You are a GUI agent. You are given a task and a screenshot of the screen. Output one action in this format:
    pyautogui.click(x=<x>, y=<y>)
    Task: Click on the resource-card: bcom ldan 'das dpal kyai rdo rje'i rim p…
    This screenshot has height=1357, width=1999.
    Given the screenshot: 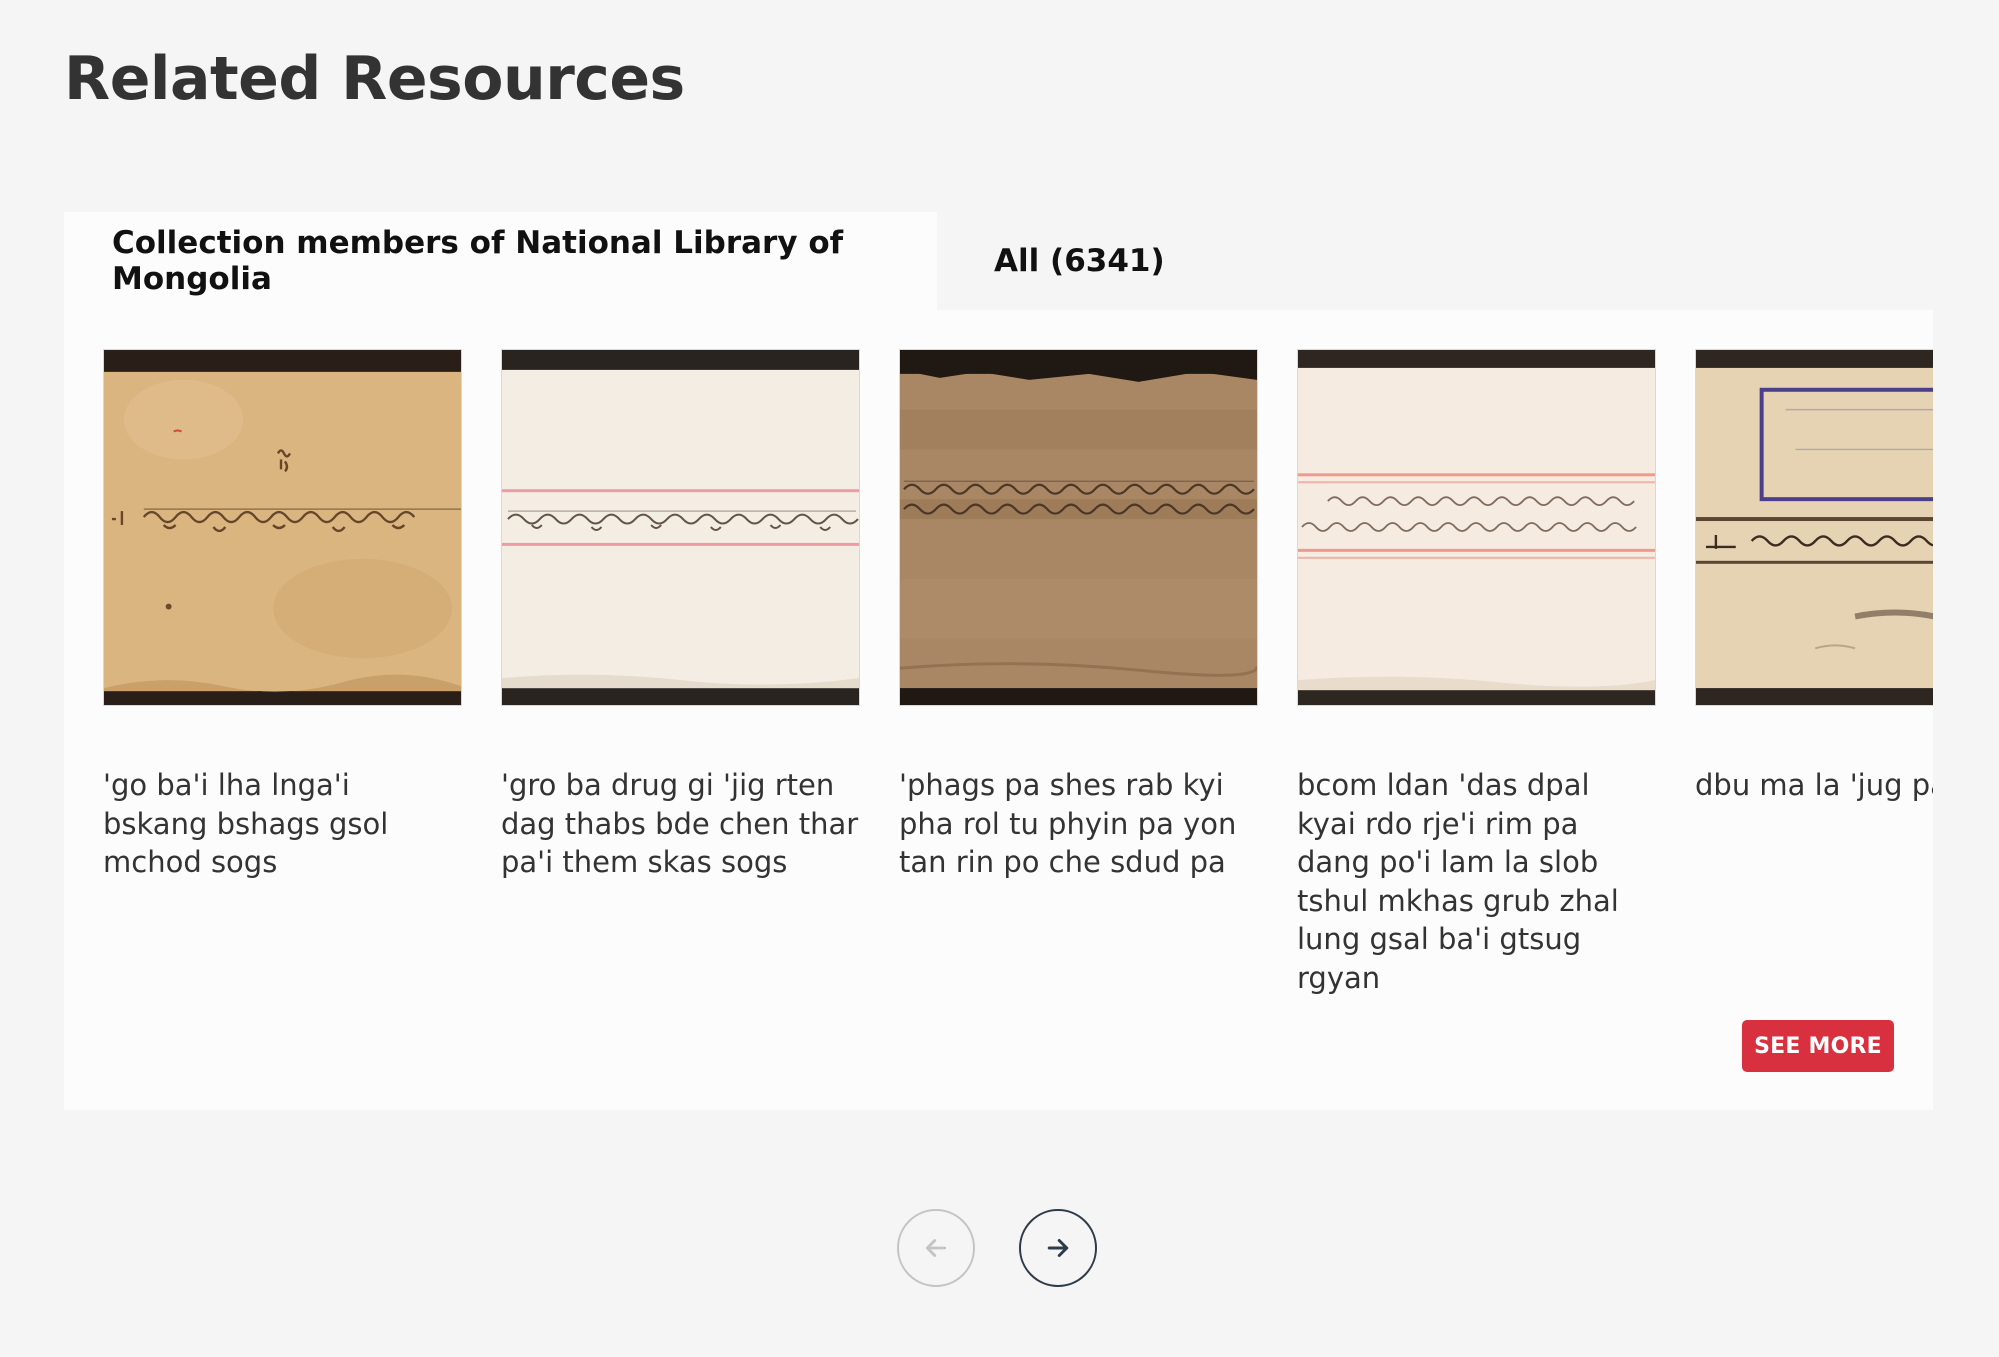 What is the action you would take?
    pyautogui.click(x=1476, y=673)
    